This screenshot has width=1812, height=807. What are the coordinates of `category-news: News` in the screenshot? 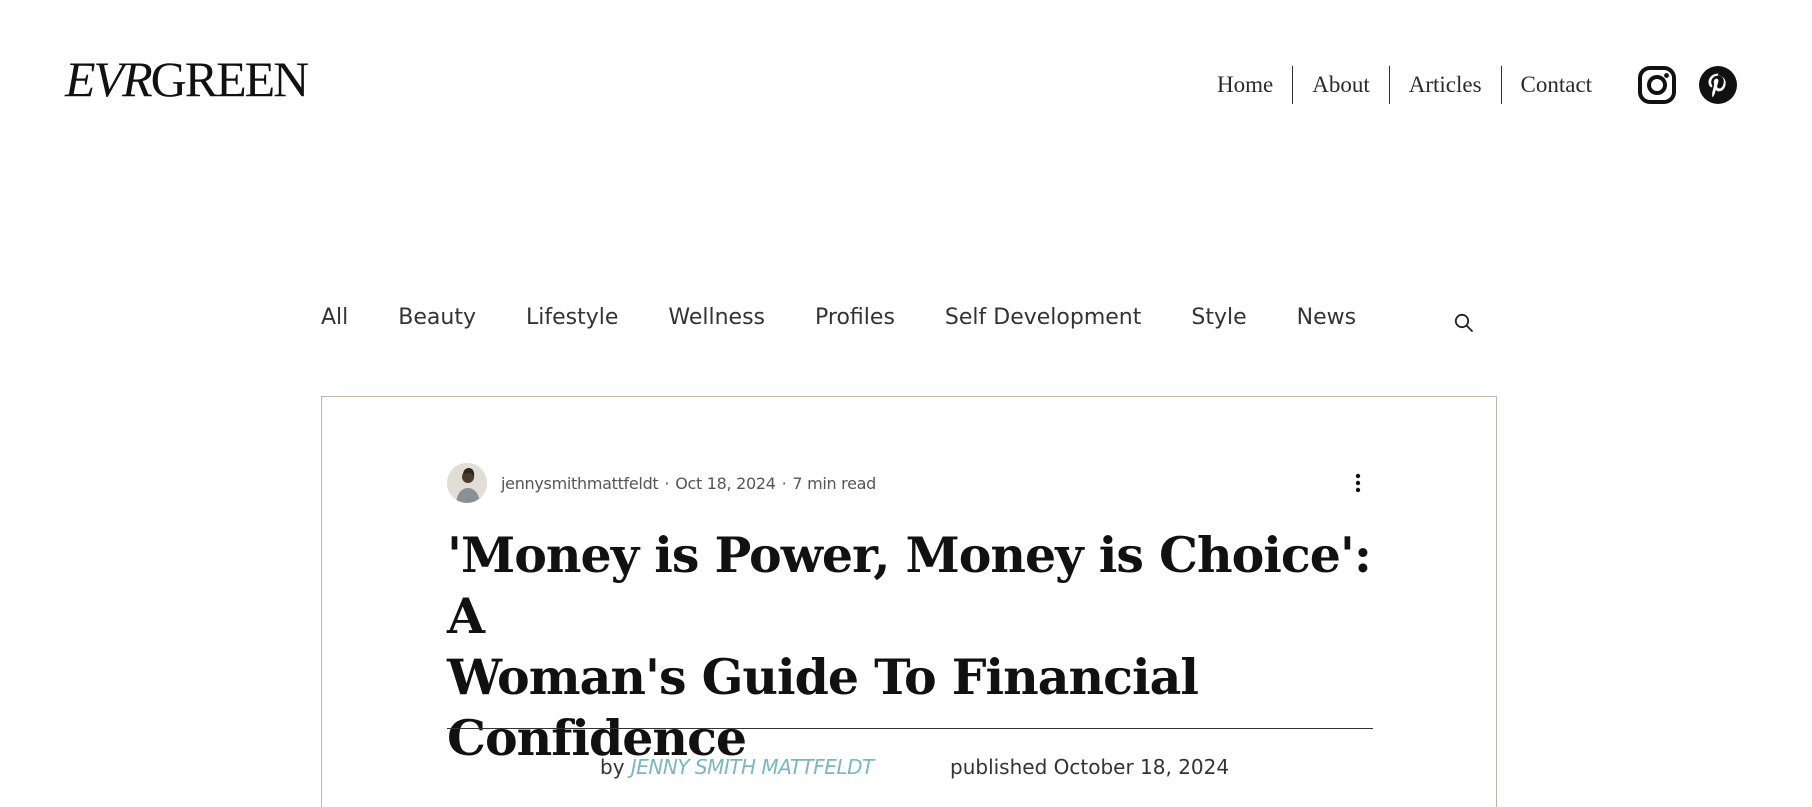 It's located at (1326, 317).